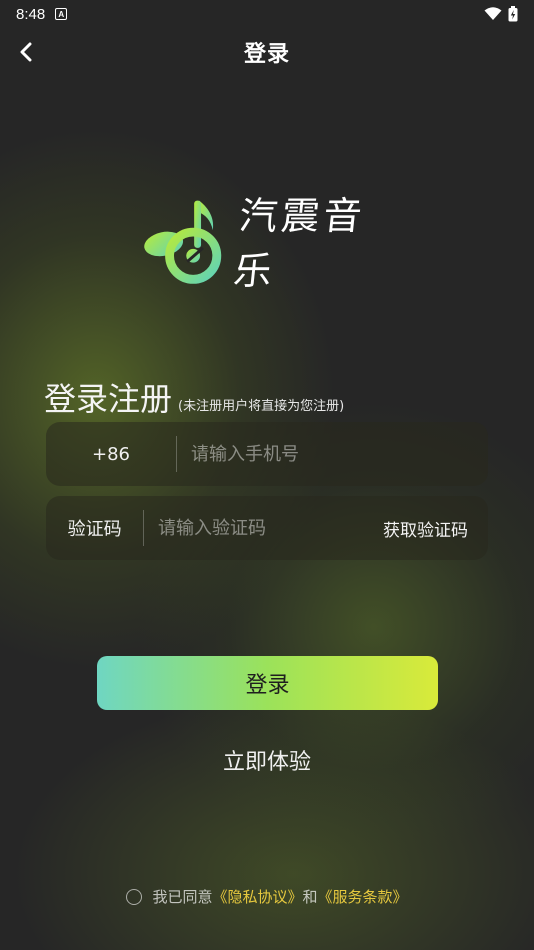 The width and height of the screenshot is (534, 950). I want to click on agreement: 我已同意 《隐私协议》 和 《服务条款》, so click(267, 896).